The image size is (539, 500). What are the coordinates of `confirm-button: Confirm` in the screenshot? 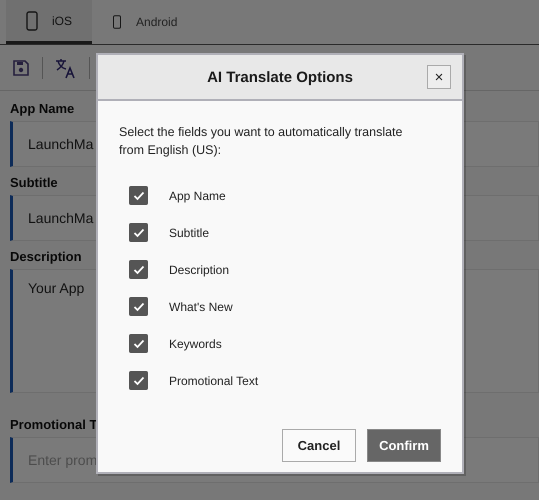 It's located at (404, 445).